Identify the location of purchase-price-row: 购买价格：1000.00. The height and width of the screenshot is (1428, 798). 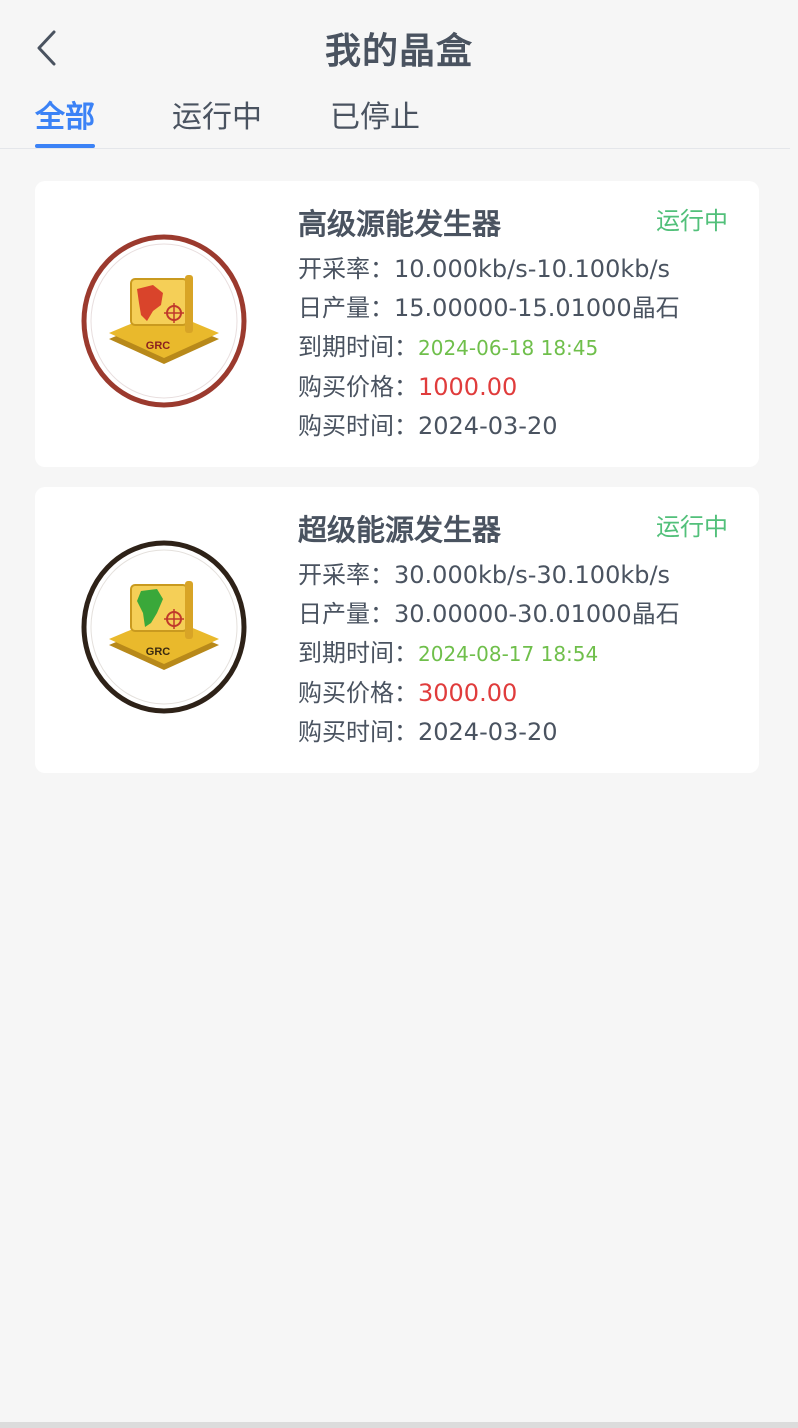
(407, 384).